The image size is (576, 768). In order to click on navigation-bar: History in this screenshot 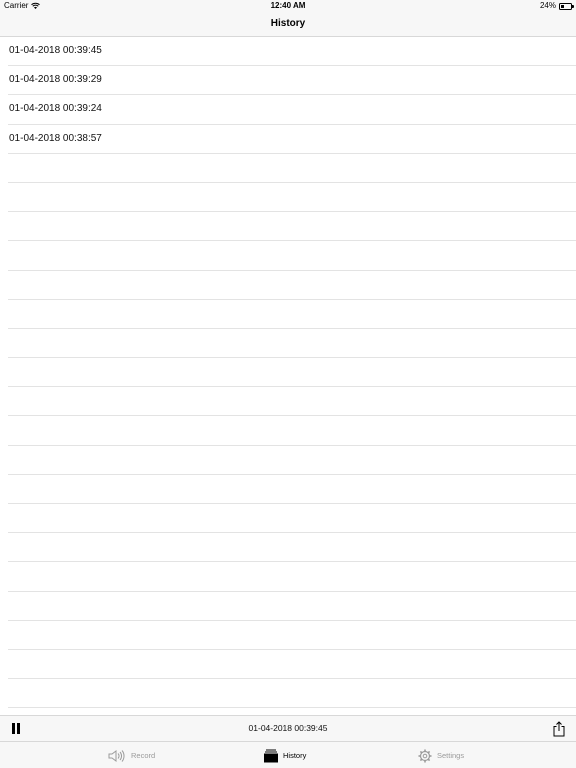, I will do `click(288, 24)`.